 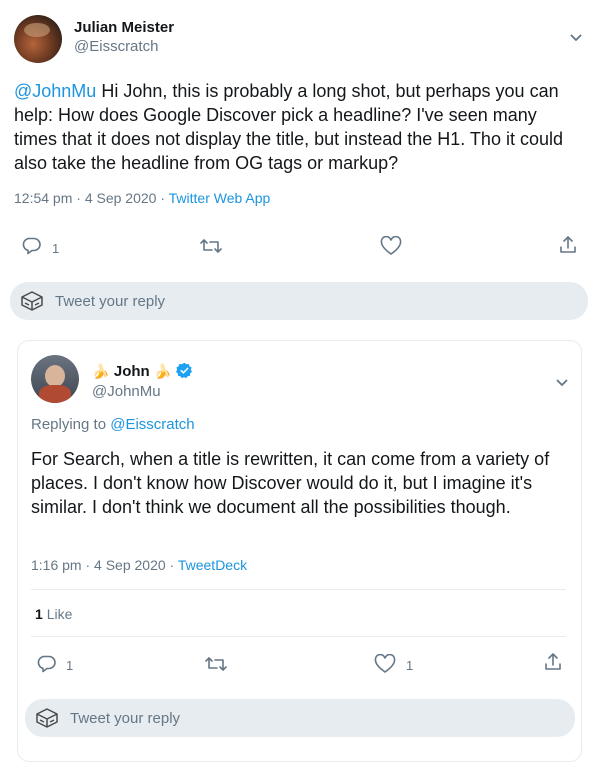 I want to click on tweet-source-app: Twitter Web App, so click(x=220, y=198).